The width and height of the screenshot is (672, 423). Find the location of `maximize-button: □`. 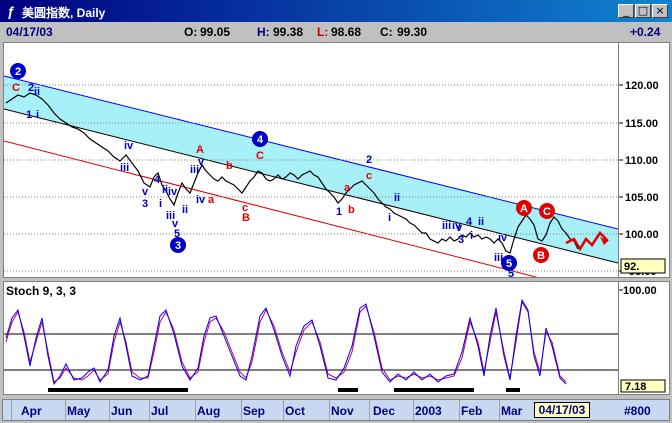

maximize-button: □ is located at coordinates (643, 11).